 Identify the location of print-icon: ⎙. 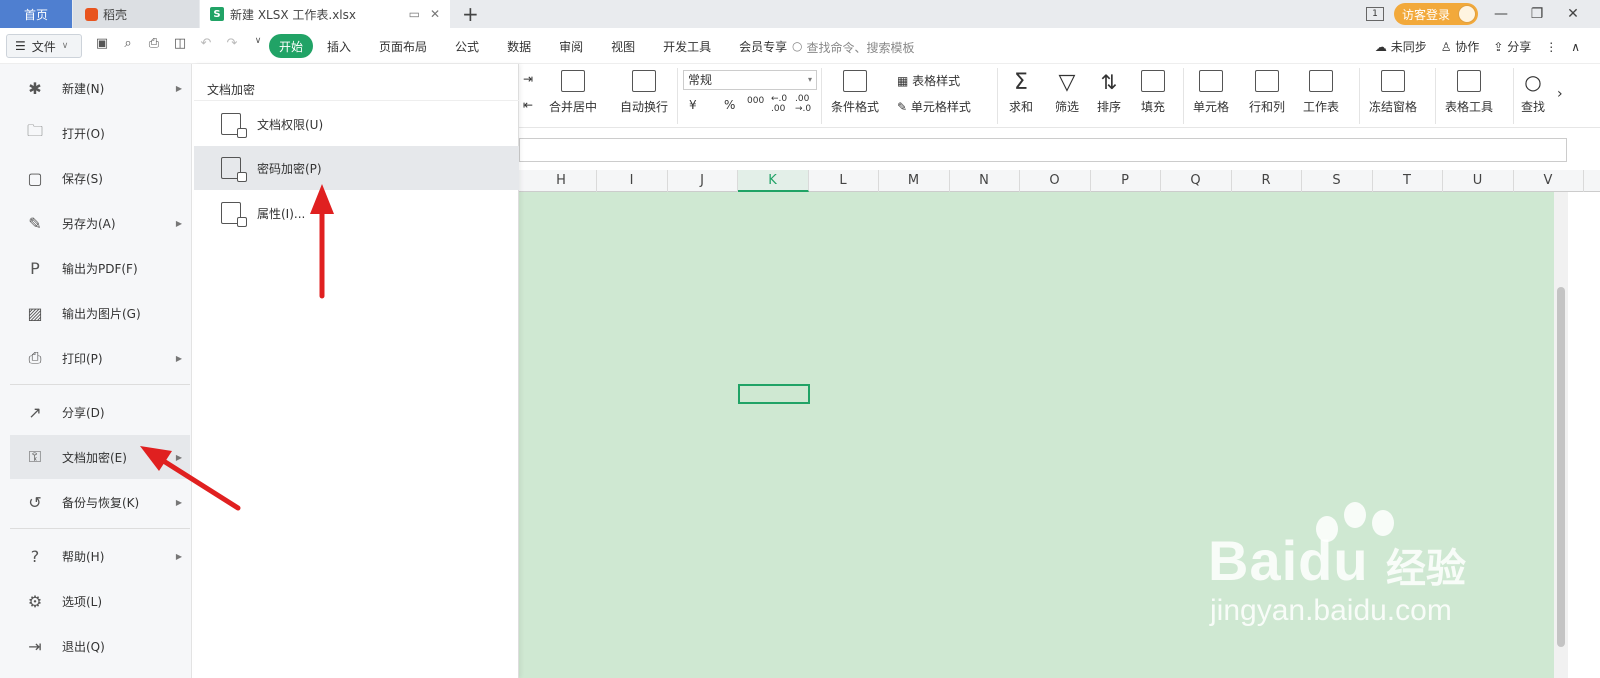
(154, 43).